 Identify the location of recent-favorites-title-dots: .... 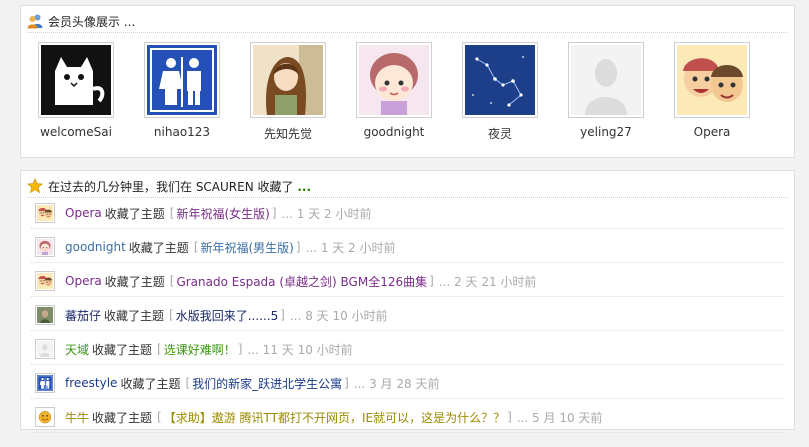
(304, 187).